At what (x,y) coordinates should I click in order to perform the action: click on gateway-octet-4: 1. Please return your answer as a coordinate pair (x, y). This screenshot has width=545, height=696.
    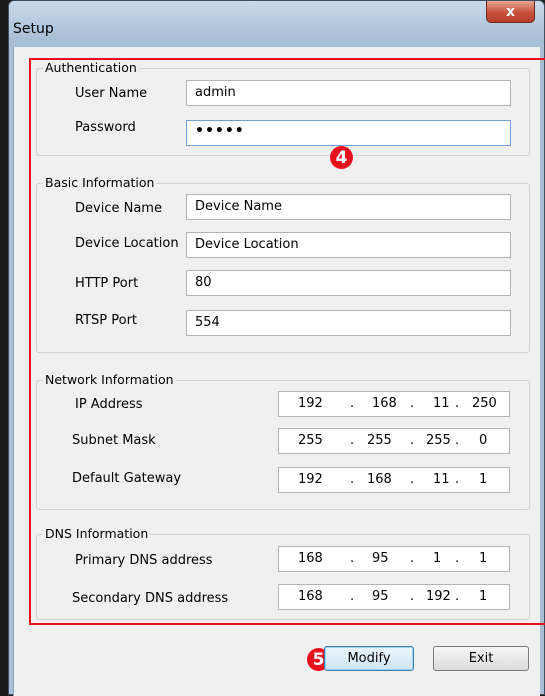
    Looking at the image, I should click on (483, 479).